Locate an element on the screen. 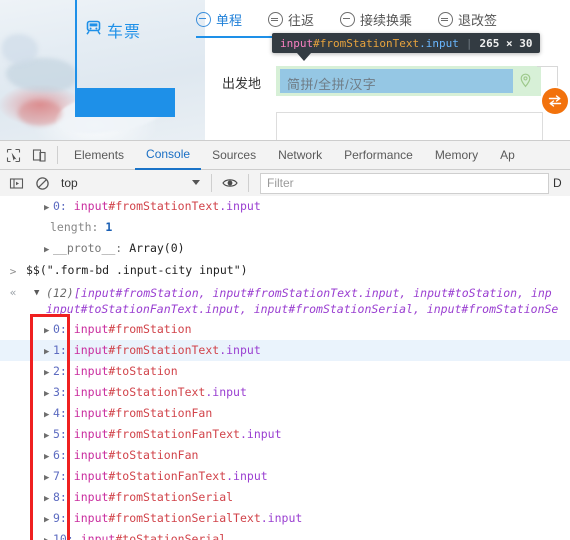 Image resolution: width=570 pixels, height=540 pixels. console-array-item: ▶ 6: input#toStationFan is located at coordinates (285, 455).